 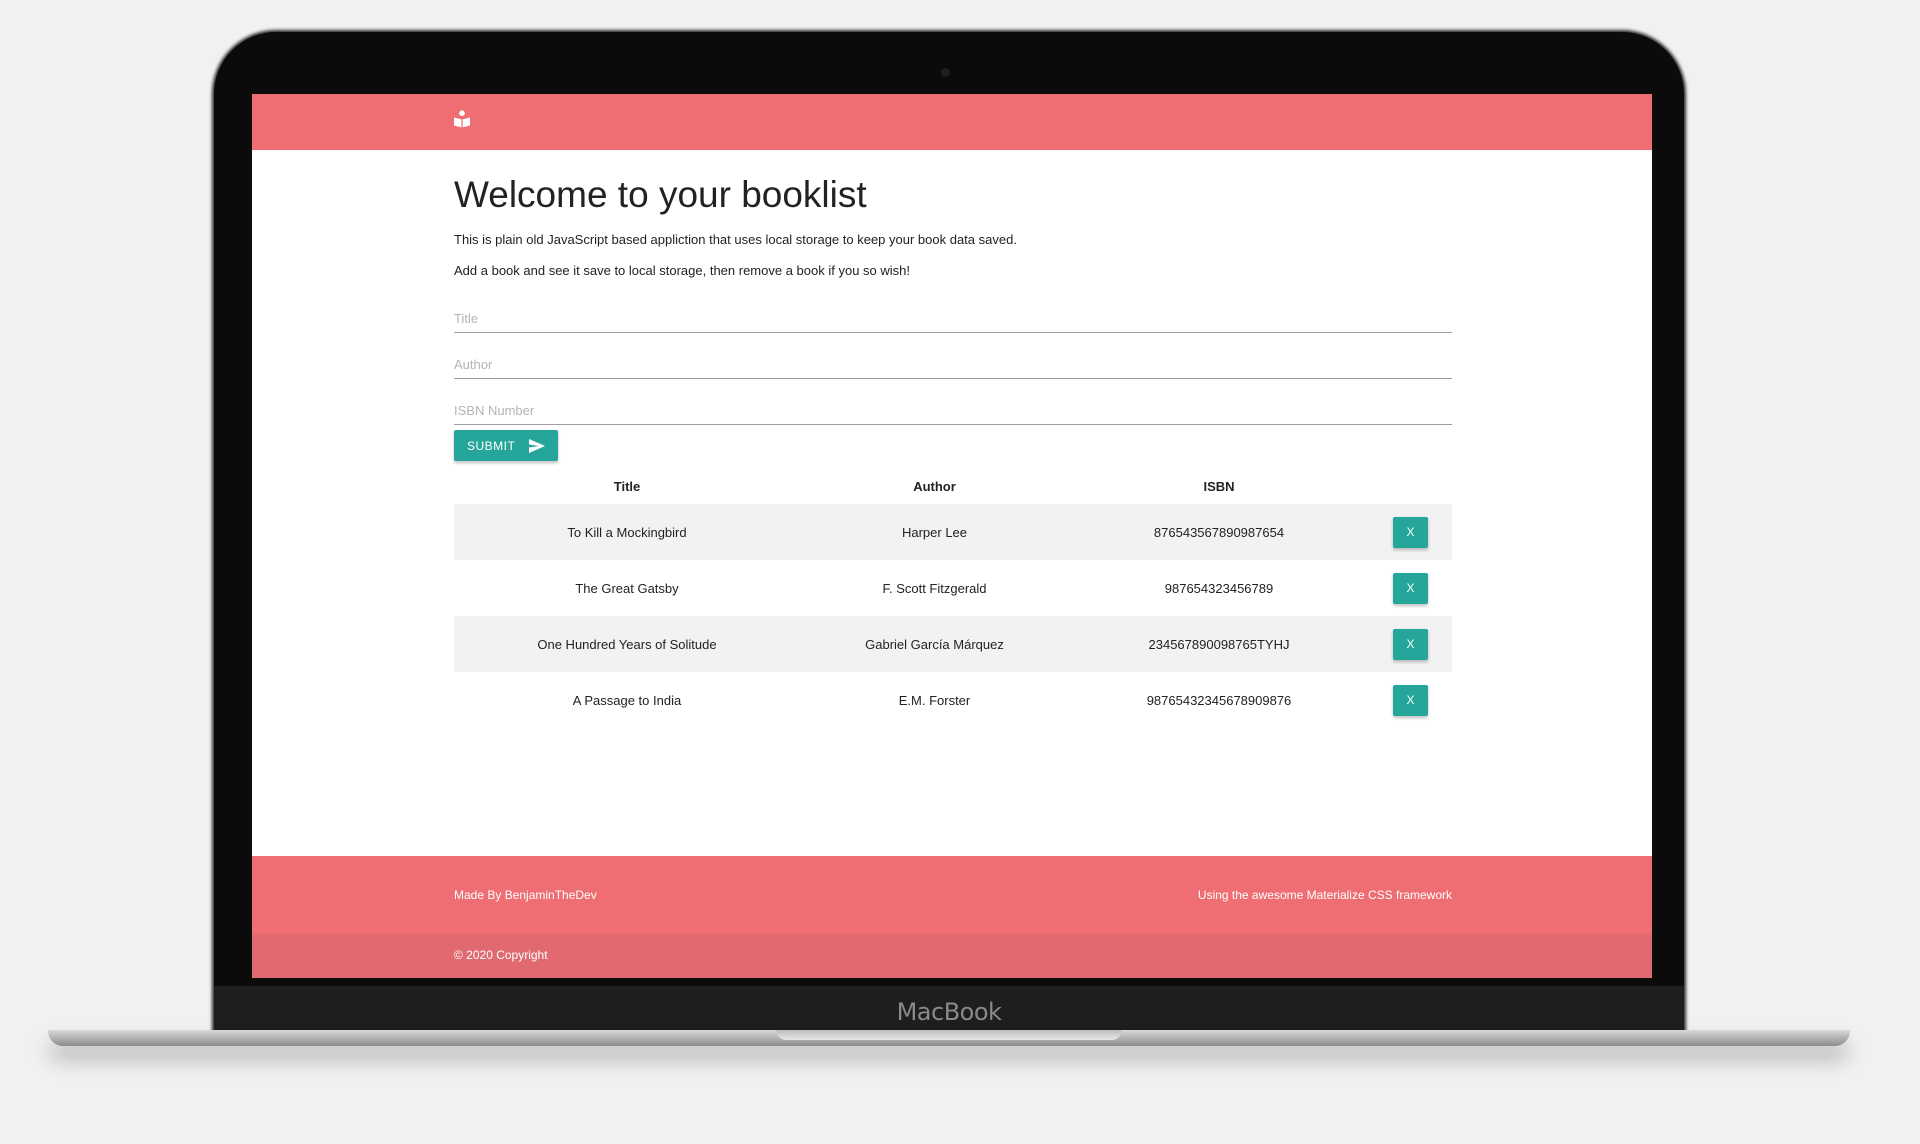 What do you see at coordinates (627, 532) in the screenshot?
I see `book-title-cell: To Kill a Mockingbird` at bounding box center [627, 532].